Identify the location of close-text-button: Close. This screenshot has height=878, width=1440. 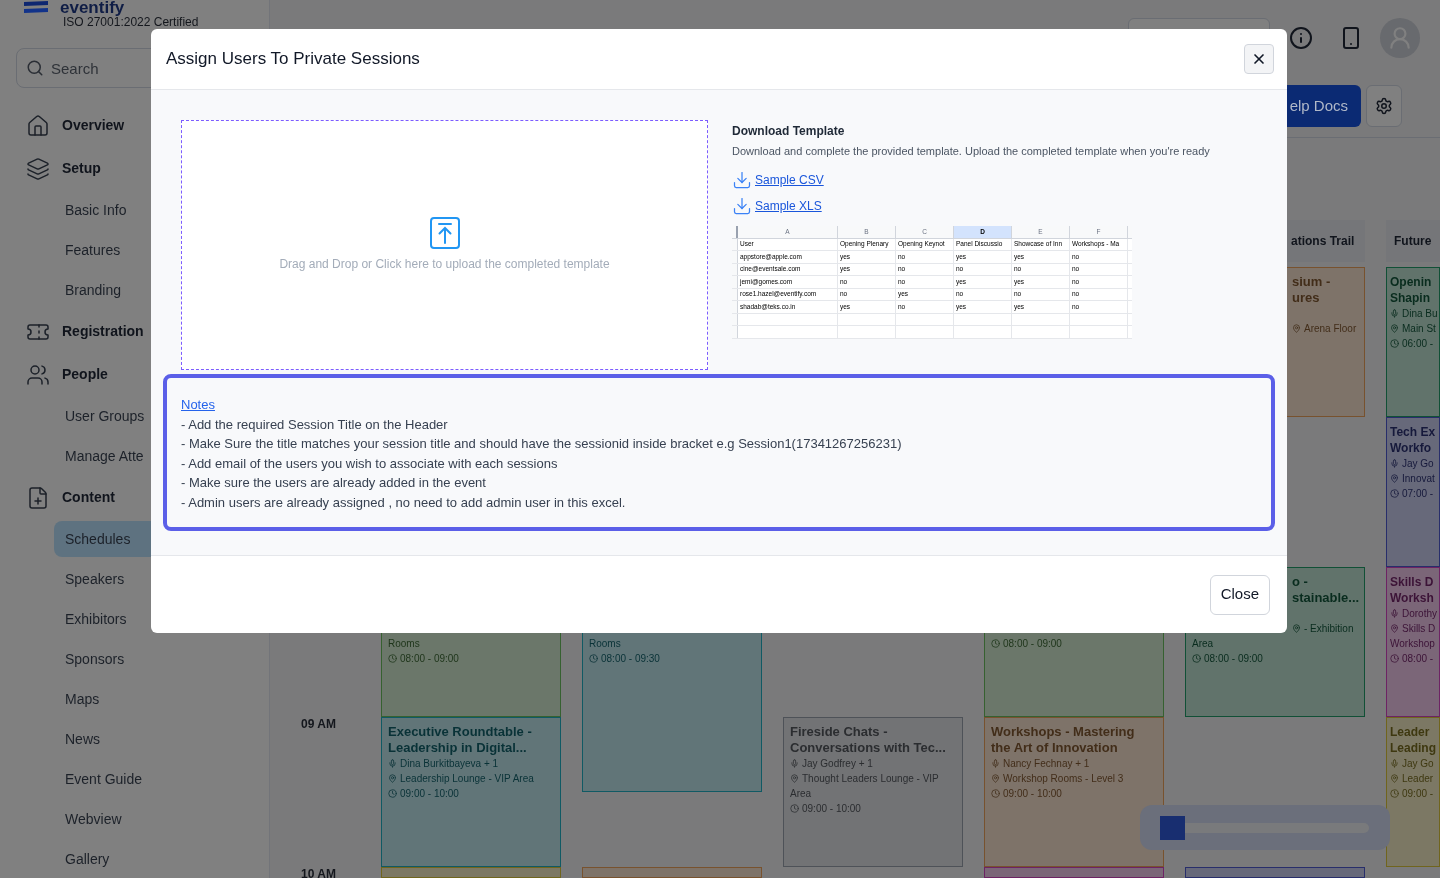
(1239, 594).